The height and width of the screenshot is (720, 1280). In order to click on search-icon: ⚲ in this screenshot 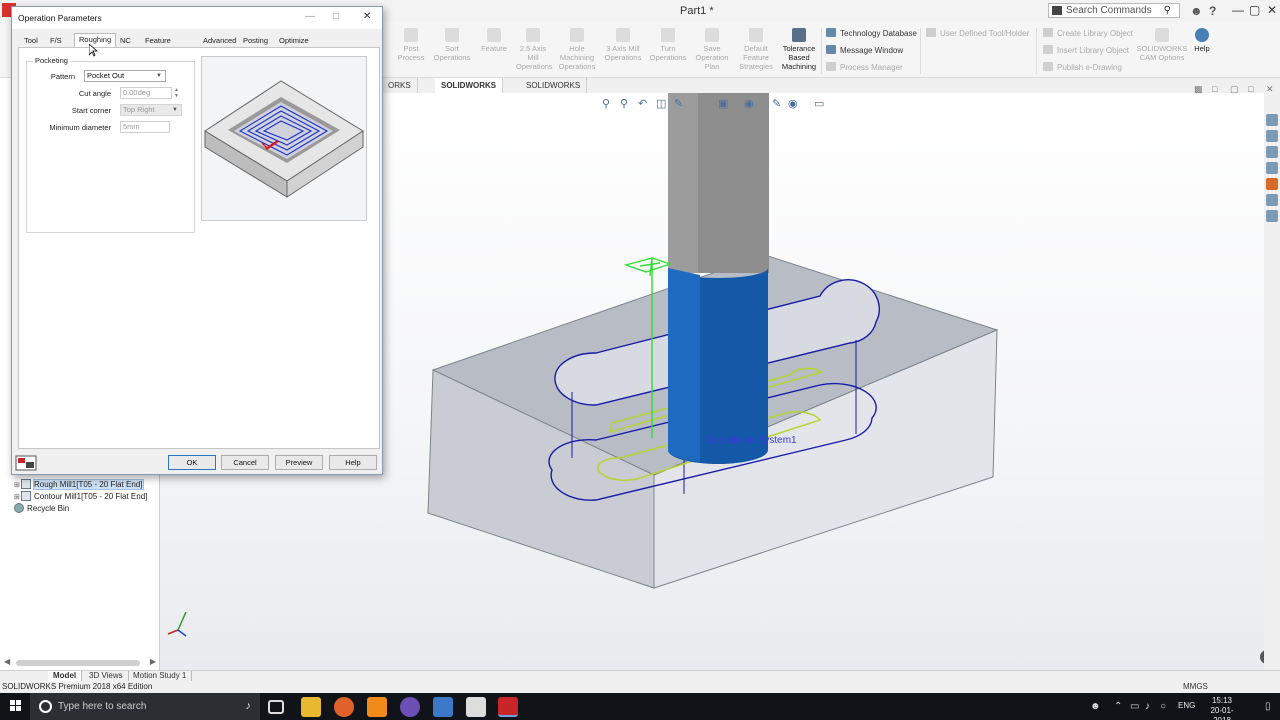, I will do `click(1167, 10)`.